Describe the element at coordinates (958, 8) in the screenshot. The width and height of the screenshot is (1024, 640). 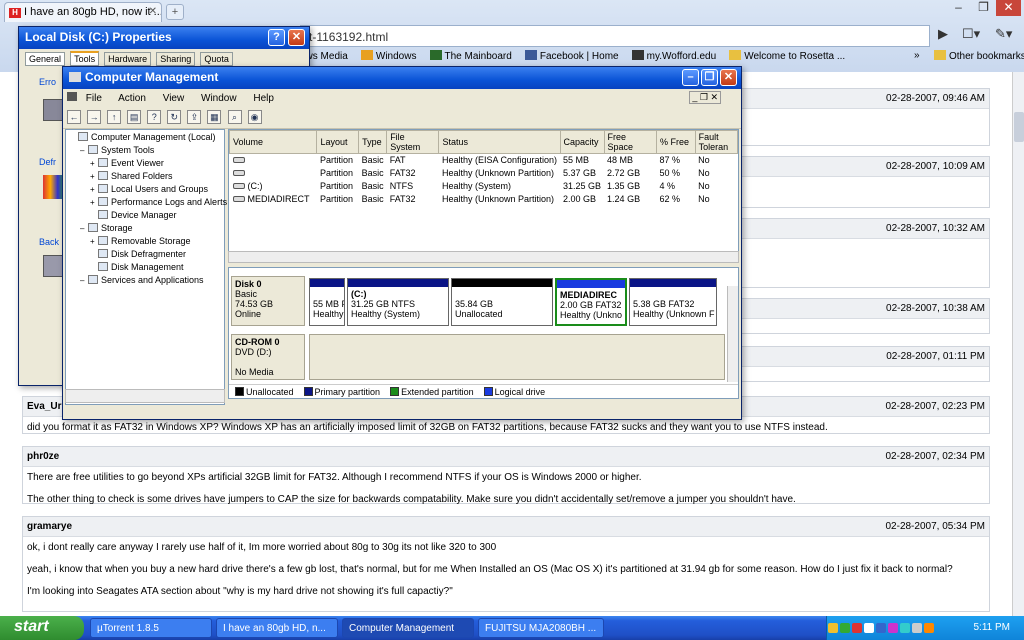
I see `minimize-browser-button: –` at that location.